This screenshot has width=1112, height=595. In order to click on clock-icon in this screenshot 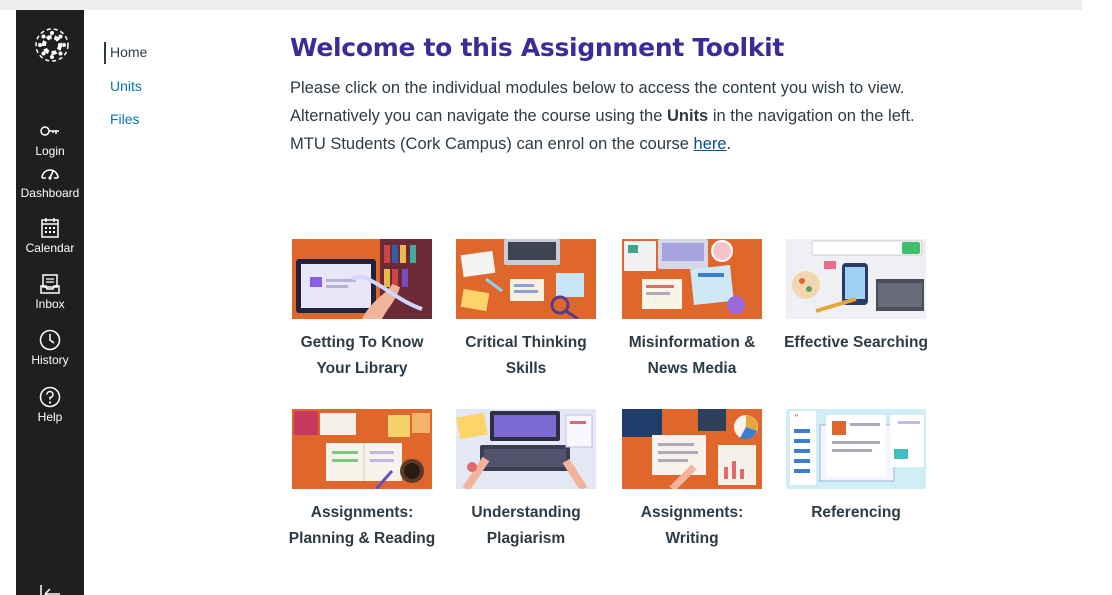, I will do `click(50, 340)`.